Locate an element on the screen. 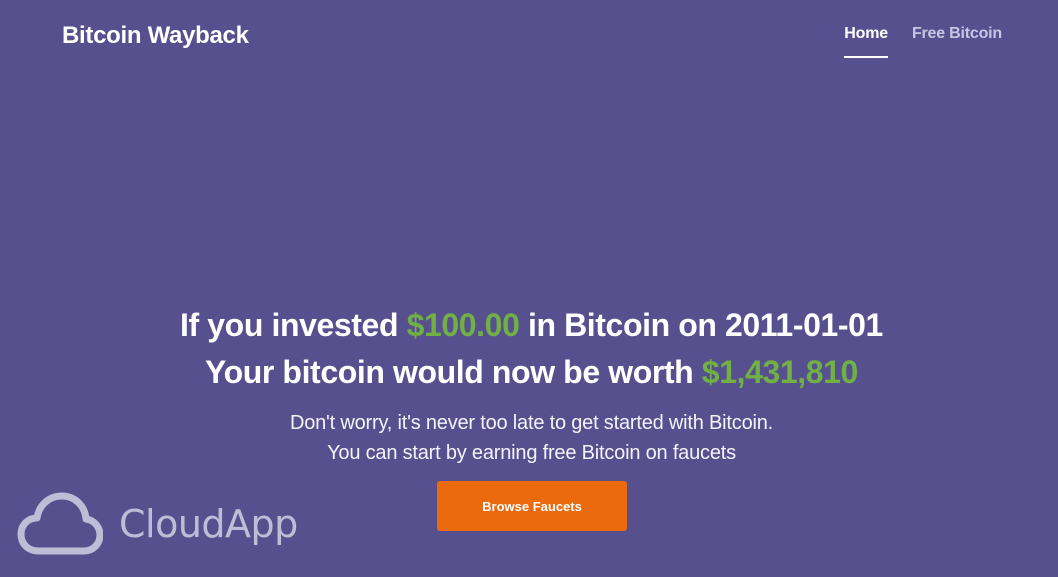 The width and height of the screenshot is (1058, 577). brand-logo-link: Bitcoin Wayback is located at coordinates (155, 36).